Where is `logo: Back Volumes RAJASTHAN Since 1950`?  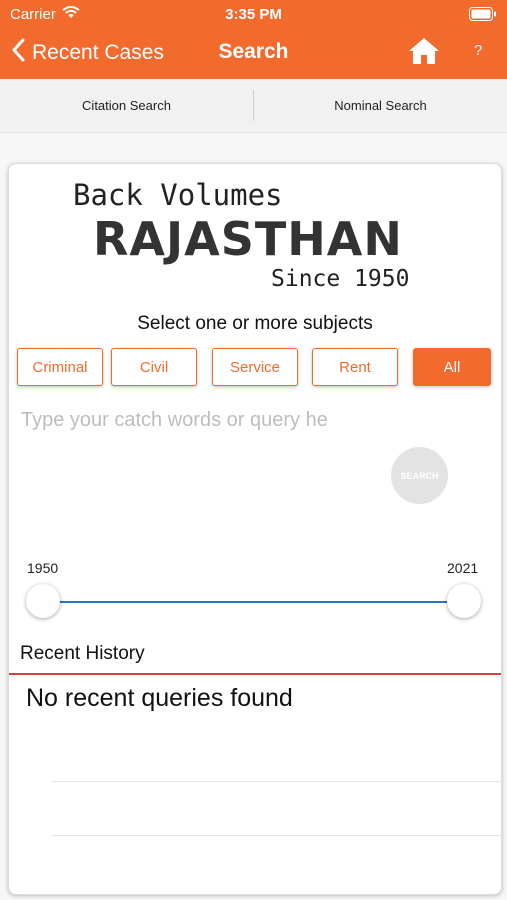 logo: Back Volumes RAJASTHAN Since 1950 is located at coordinates (258, 234).